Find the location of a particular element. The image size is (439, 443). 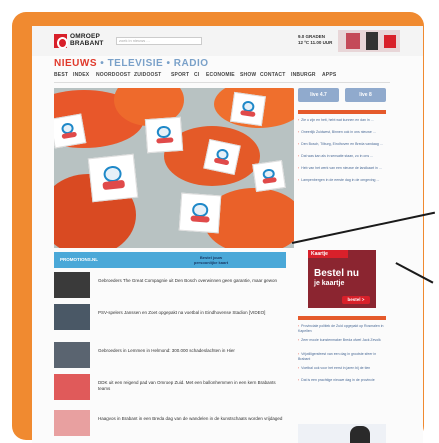

weather-widget: 9.0 GRADEN 12 ºC 11.00 UUR is located at coordinates (315, 40).